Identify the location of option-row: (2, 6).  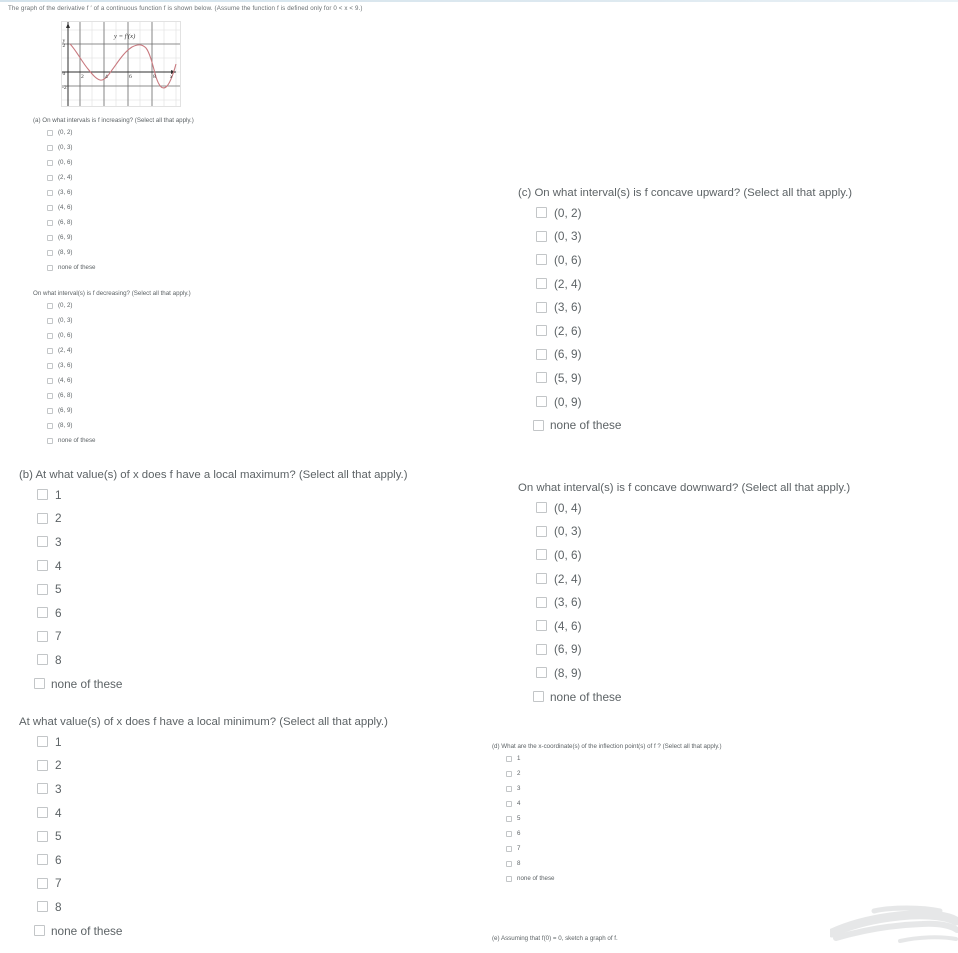
(685, 331).